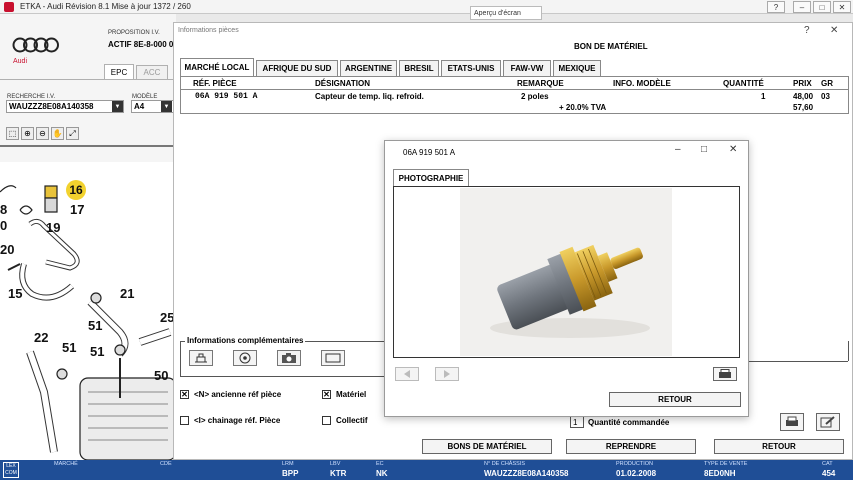  What do you see at coordinates (57, 133) in the screenshot?
I see `pan-icon: ✋` at bounding box center [57, 133].